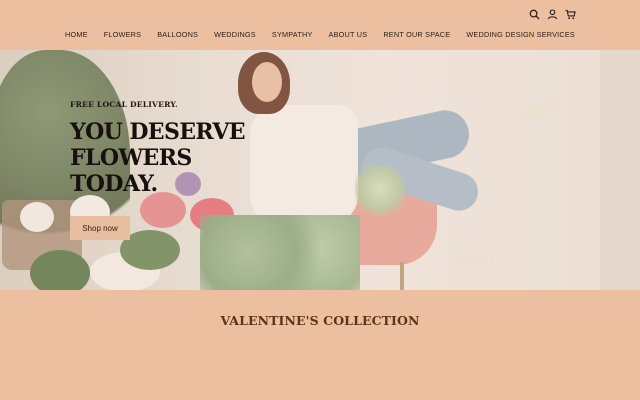  What do you see at coordinates (158, 132) in the screenshot?
I see `hero-headline-line: YOU DESERVE` at bounding box center [158, 132].